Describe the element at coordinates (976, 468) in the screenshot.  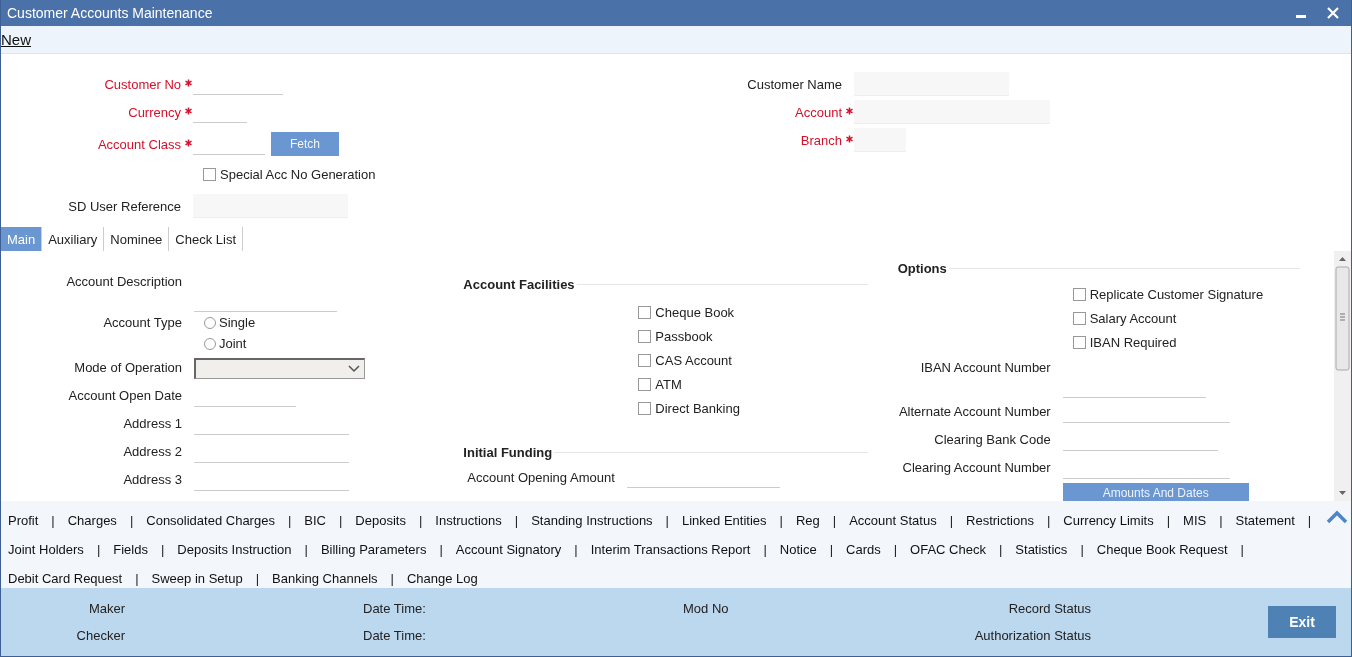
I see `field-label: Clearing Account Number` at that location.